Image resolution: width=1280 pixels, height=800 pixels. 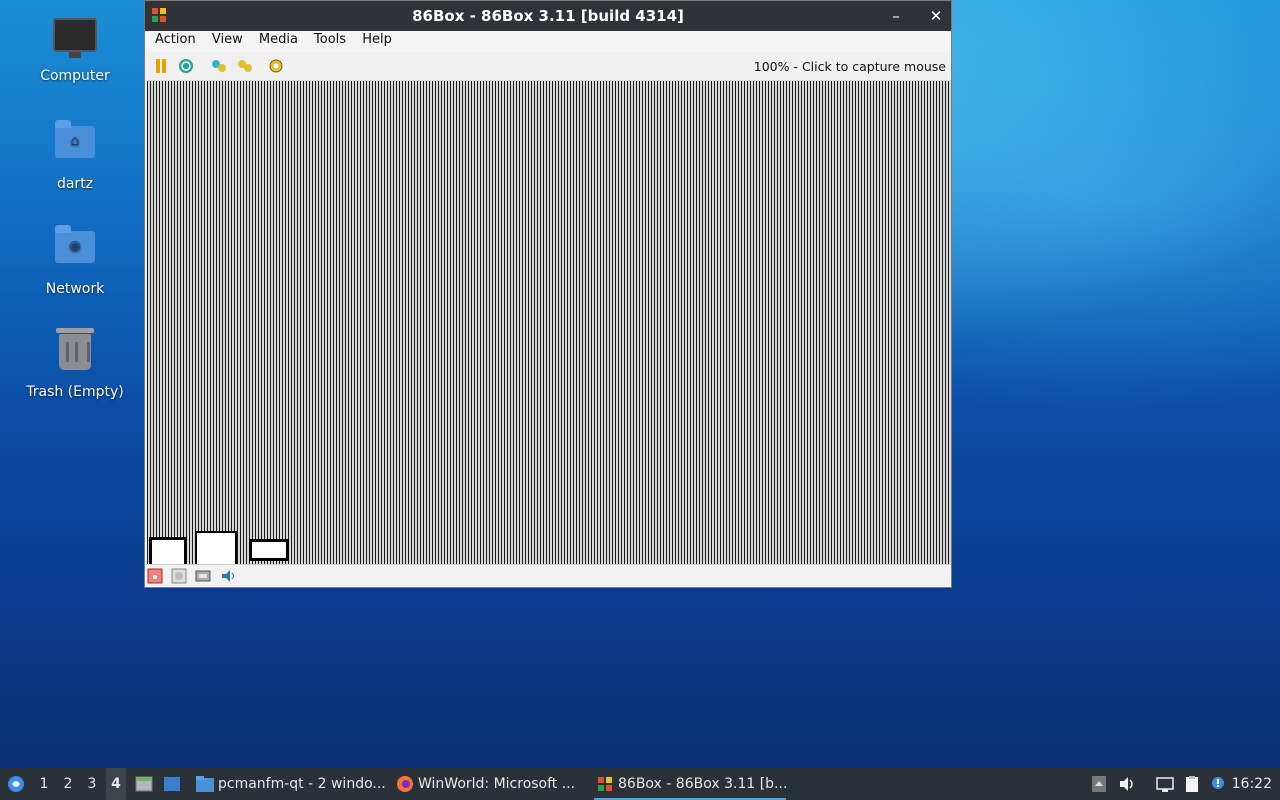 I want to click on desktop-icon-label: Trash (Empty), so click(x=75, y=392).